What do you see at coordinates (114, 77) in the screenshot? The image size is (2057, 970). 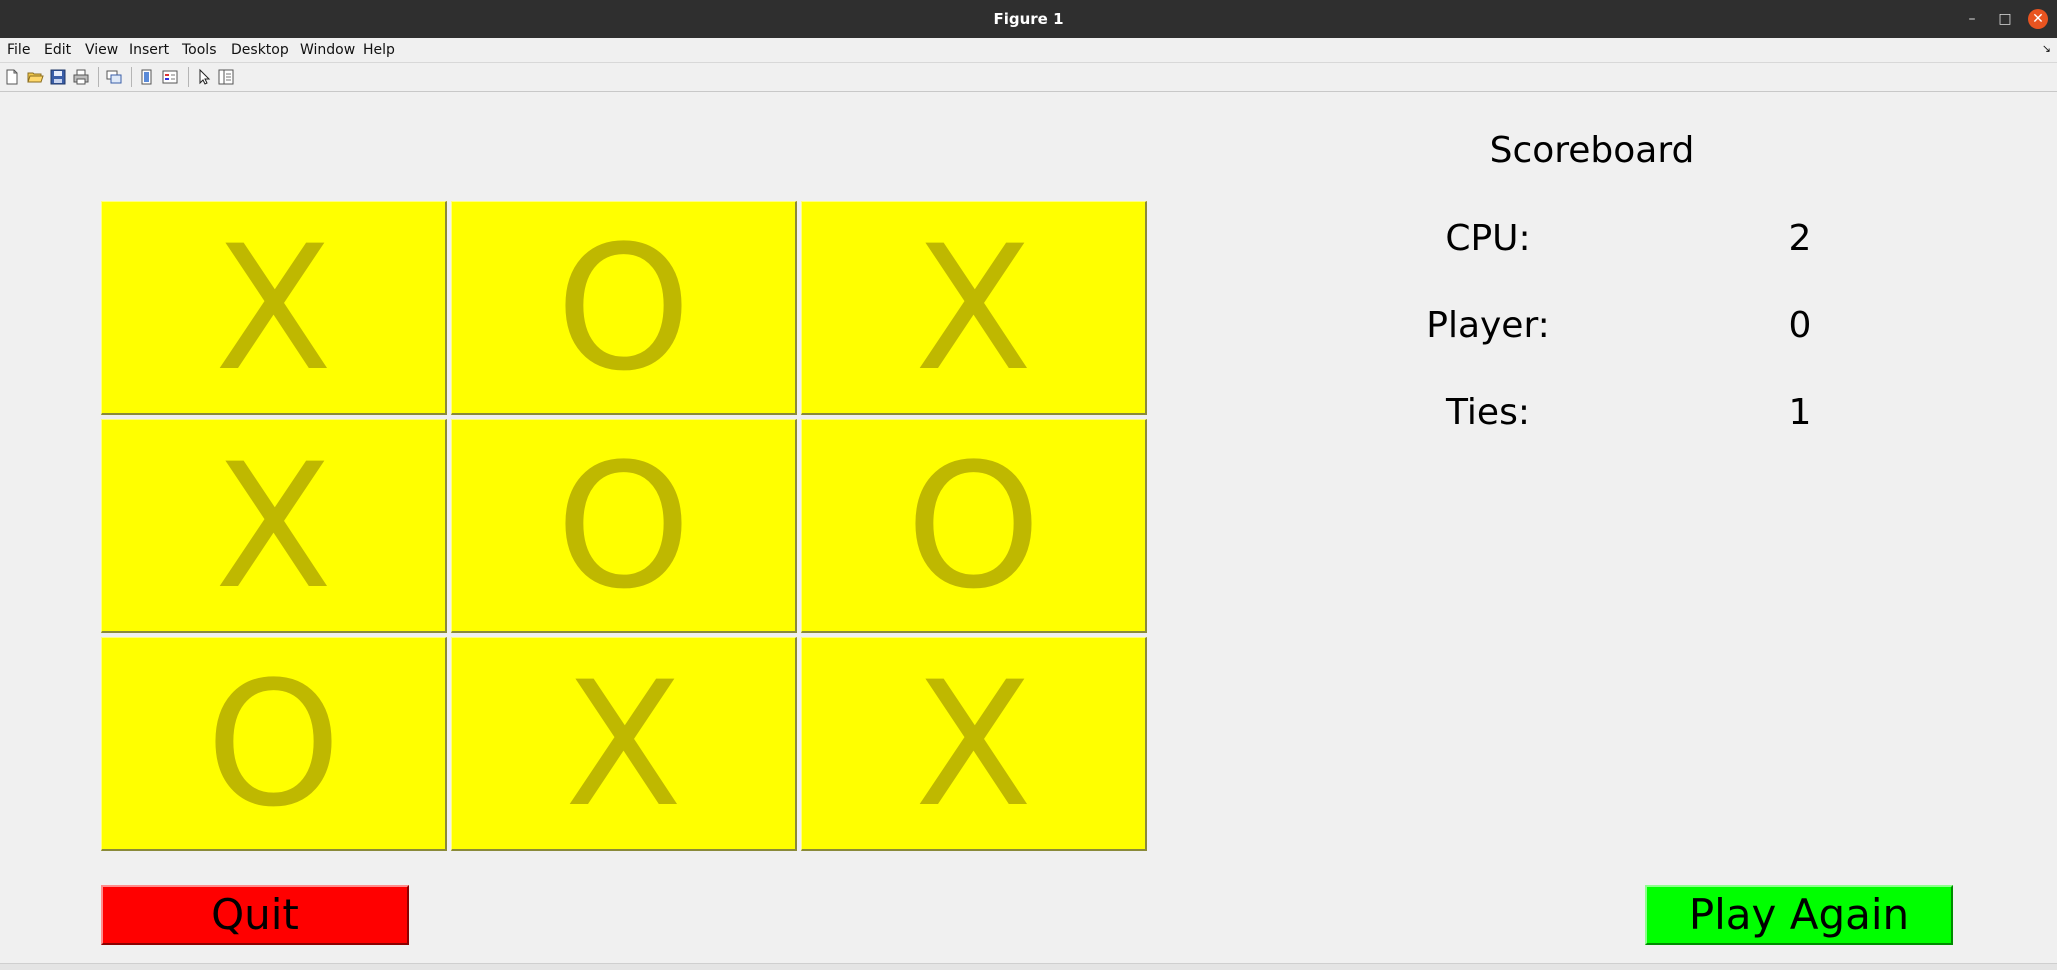 I see `link-plot-icon` at bounding box center [114, 77].